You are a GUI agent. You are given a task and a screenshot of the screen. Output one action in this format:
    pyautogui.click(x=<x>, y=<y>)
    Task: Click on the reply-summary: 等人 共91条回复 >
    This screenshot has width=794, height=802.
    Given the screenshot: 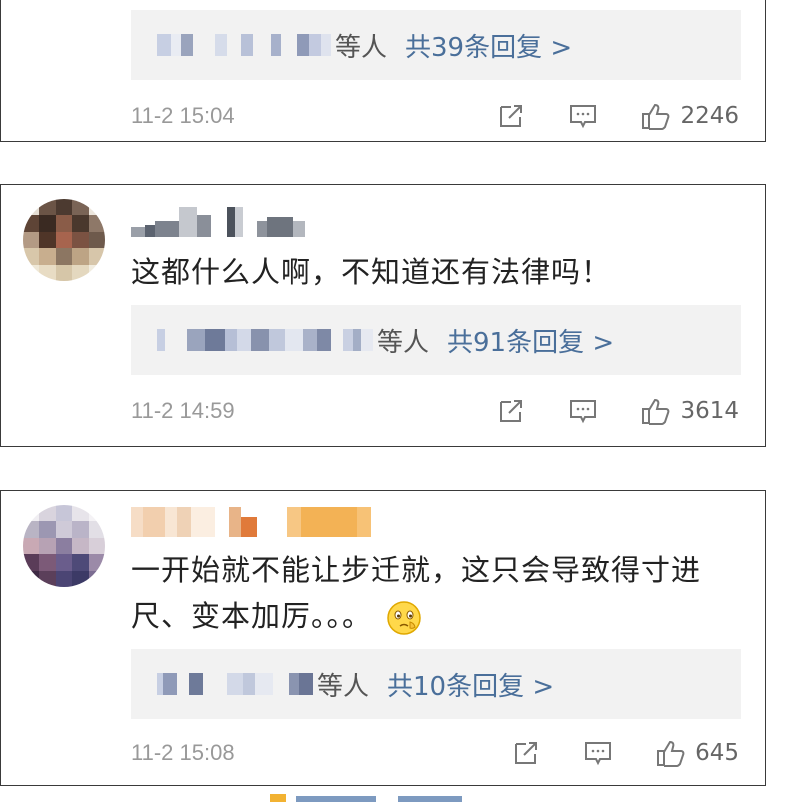 What is the action you would take?
    pyautogui.click(x=436, y=340)
    